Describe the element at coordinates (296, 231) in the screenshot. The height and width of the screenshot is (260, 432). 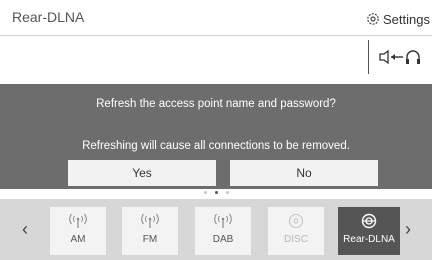
I see `source-disc-button: DISC` at that location.